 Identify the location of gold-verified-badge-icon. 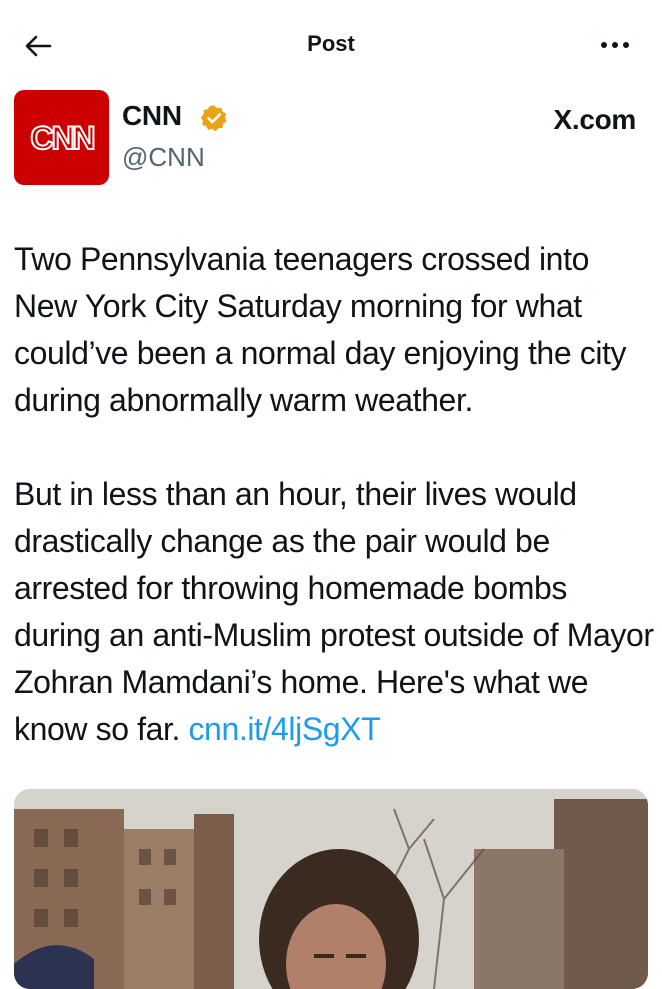
(214, 118).